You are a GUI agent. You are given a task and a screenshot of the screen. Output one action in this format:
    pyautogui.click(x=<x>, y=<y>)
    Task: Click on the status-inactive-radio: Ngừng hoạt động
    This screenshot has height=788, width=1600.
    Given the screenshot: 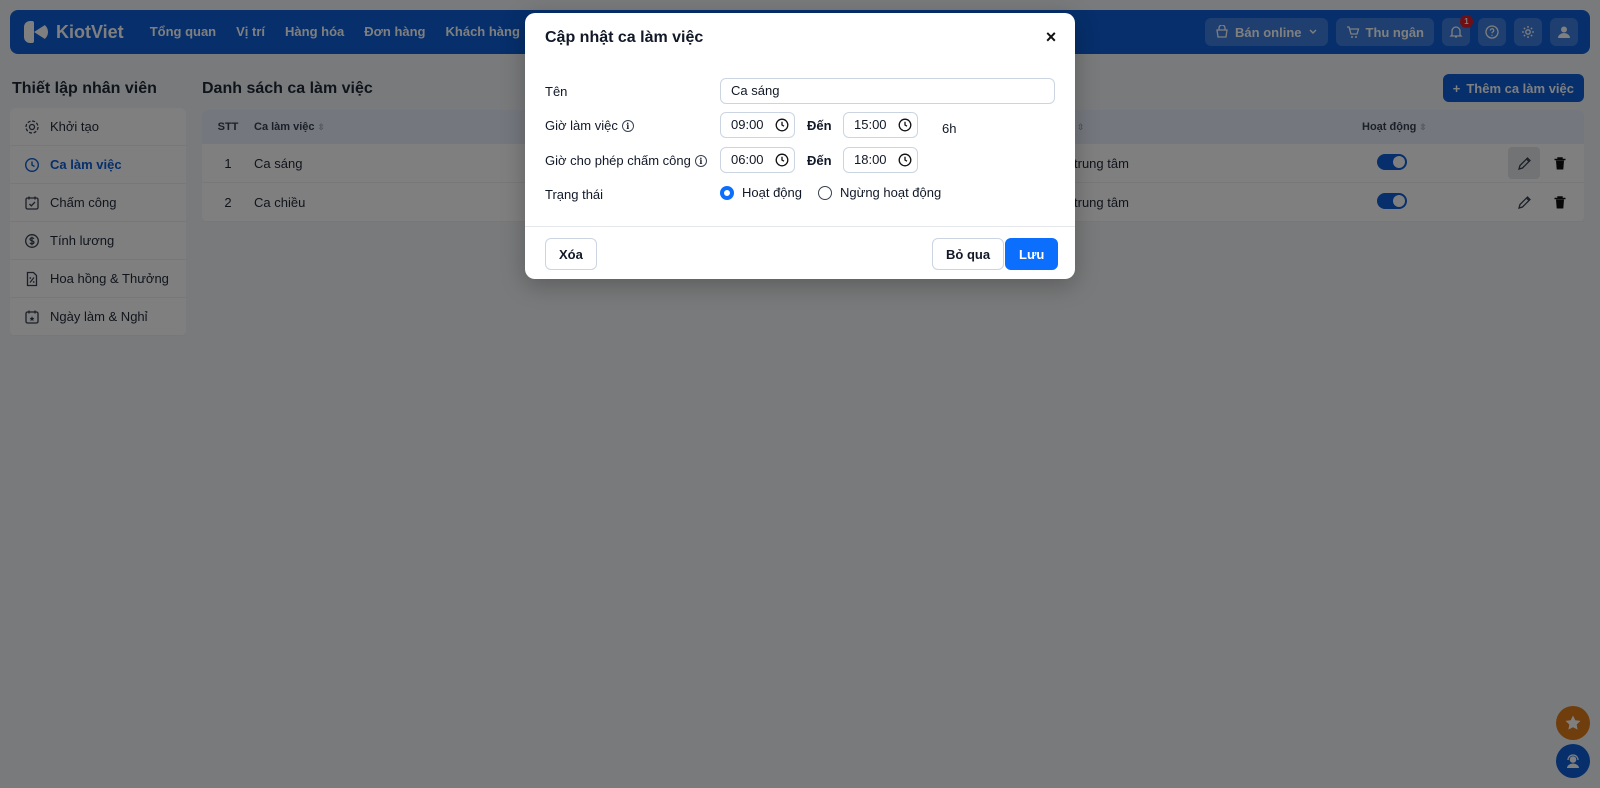 What is the action you would take?
    pyautogui.click(x=879, y=192)
    